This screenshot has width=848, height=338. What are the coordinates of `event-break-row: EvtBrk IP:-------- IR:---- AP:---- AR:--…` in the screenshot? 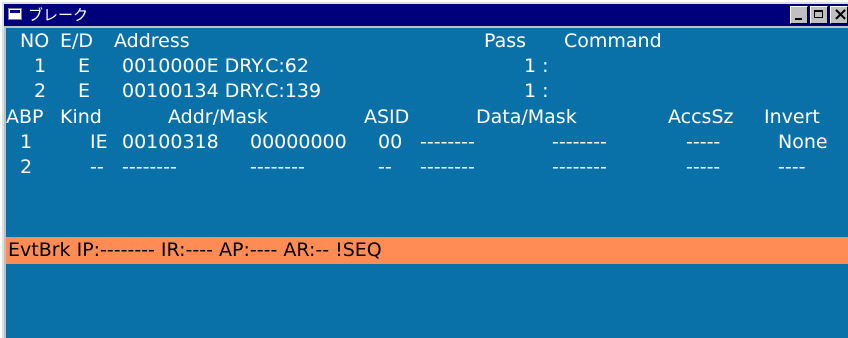 It's located at (427, 250).